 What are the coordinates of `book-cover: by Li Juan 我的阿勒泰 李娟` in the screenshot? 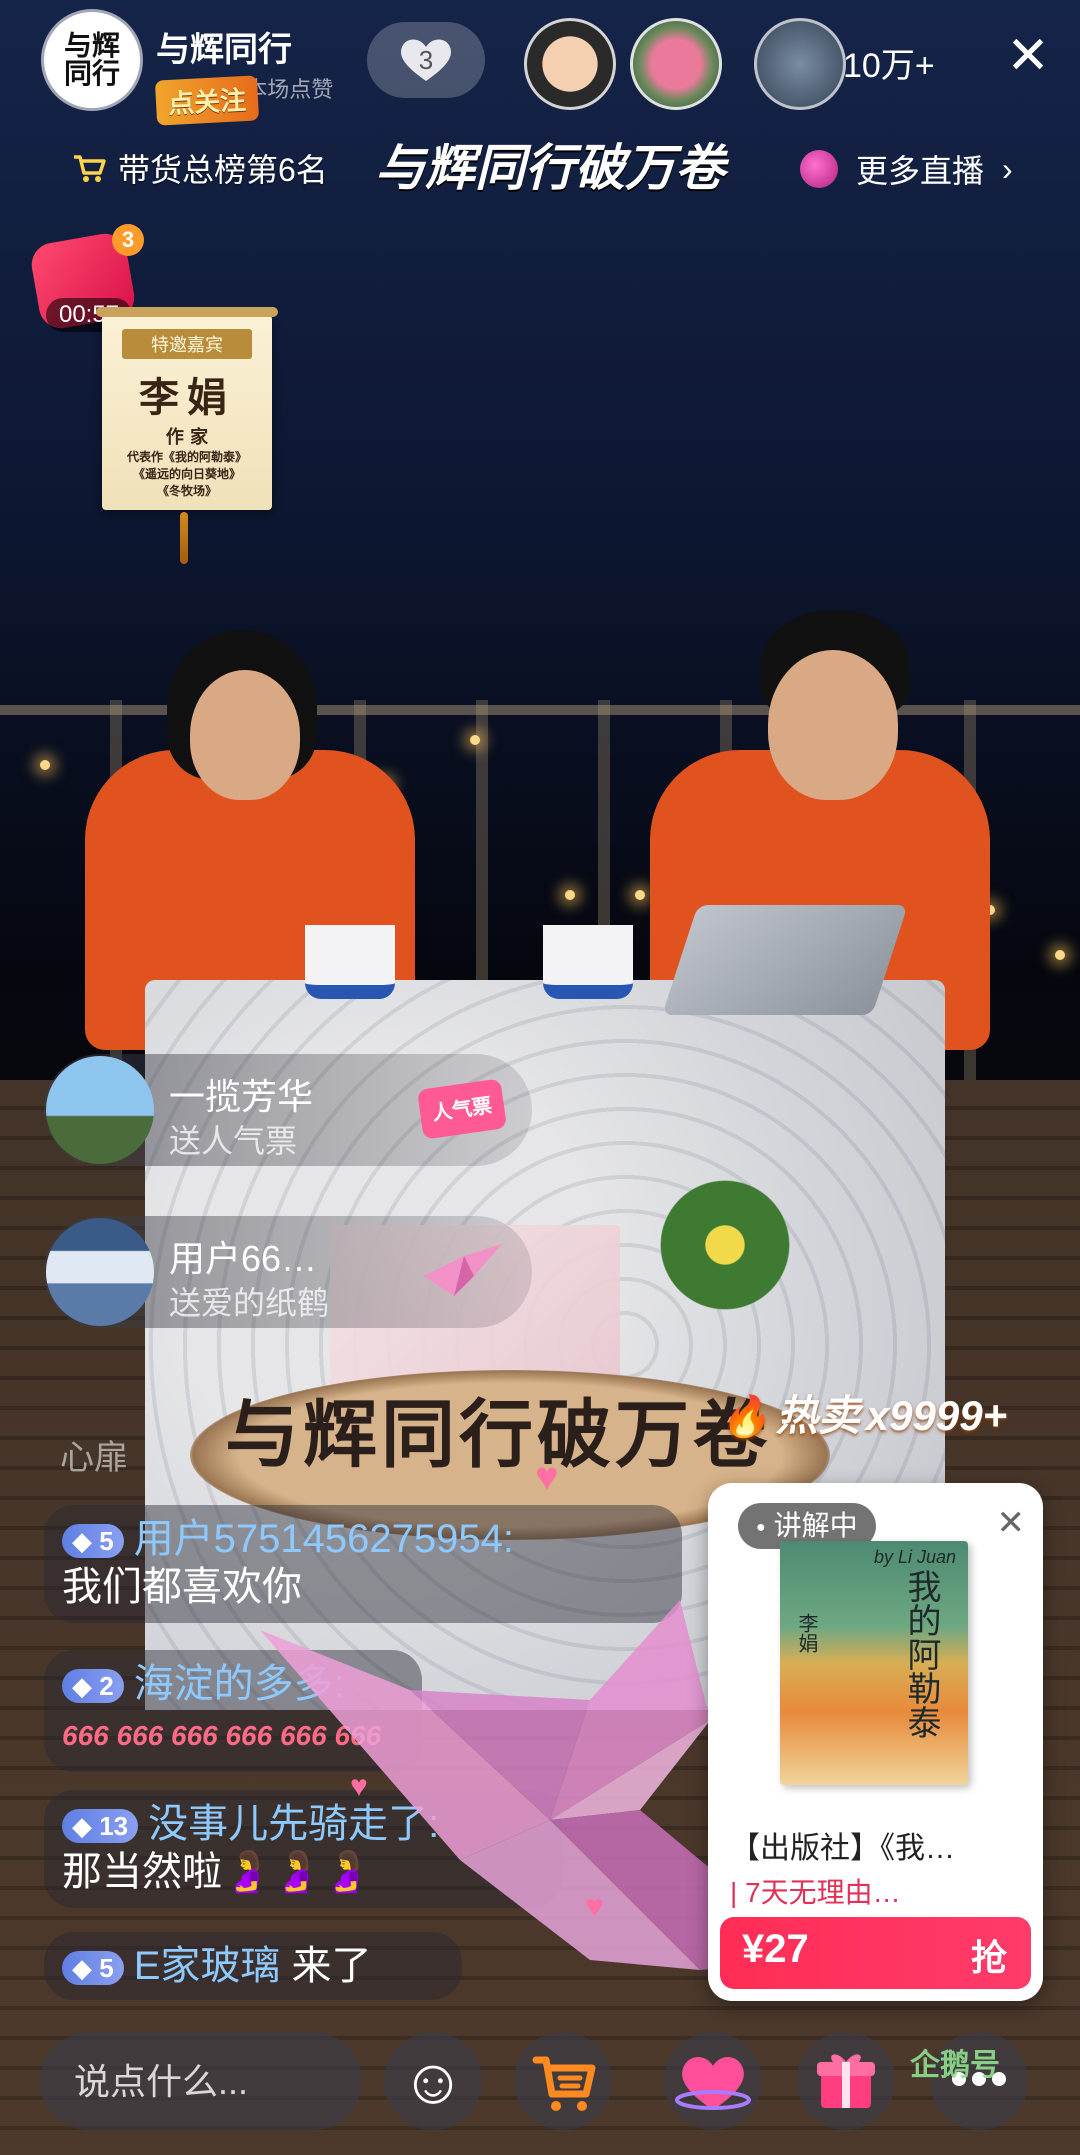 It's located at (874, 1663).